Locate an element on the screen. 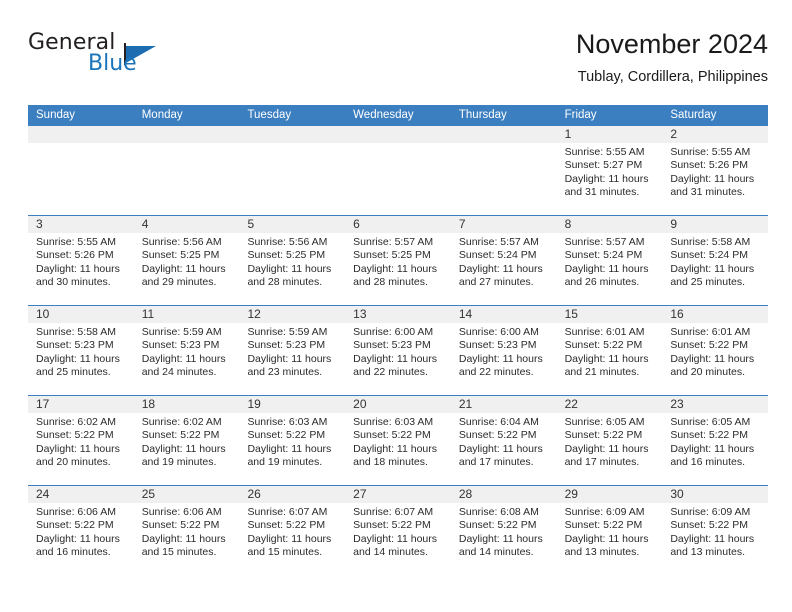 Image resolution: width=792 pixels, height=612 pixels. sunrise-text: Sunrise: 6:04 AM is located at coordinates (498, 422).